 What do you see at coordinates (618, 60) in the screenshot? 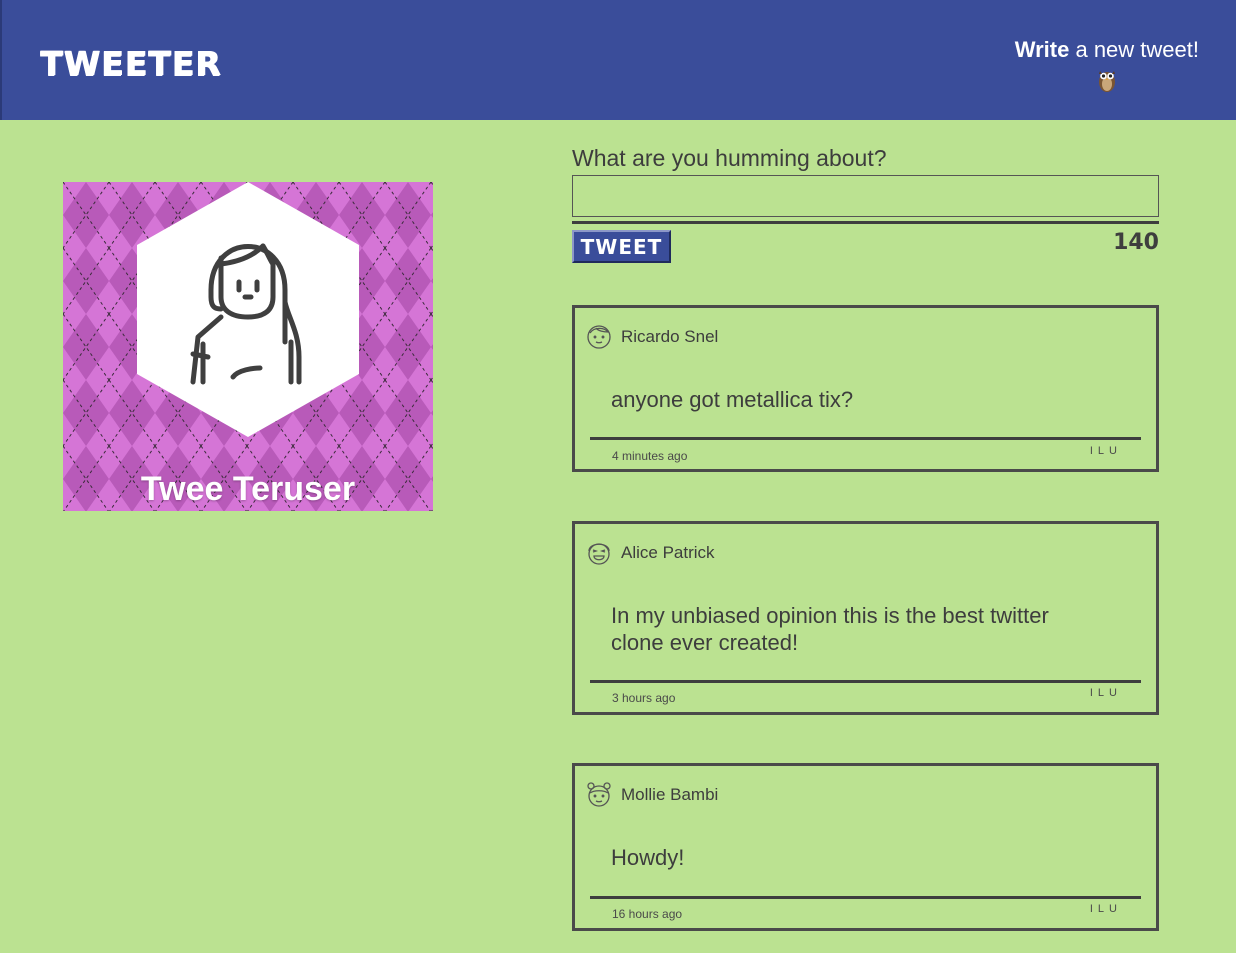
I see `top-nav: TWEETER Write a new tweet!` at bounding box center [618, 60].